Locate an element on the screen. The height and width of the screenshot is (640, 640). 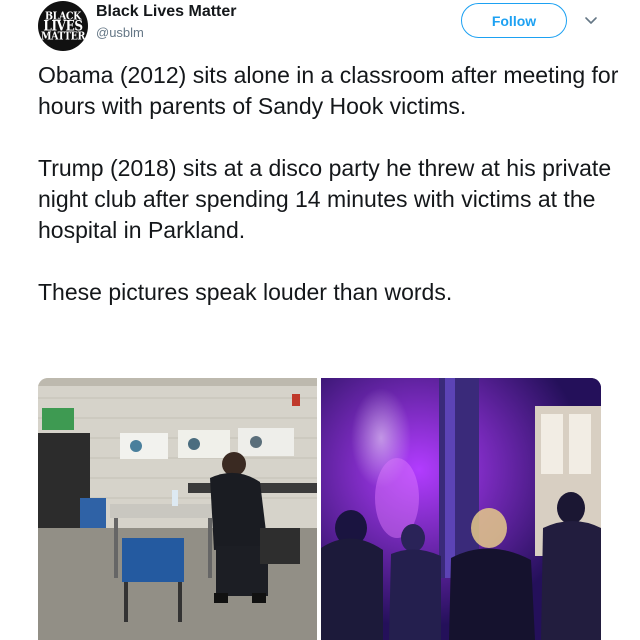
avatar-text-line-3: MATTER is located at coordinates (63, 36).